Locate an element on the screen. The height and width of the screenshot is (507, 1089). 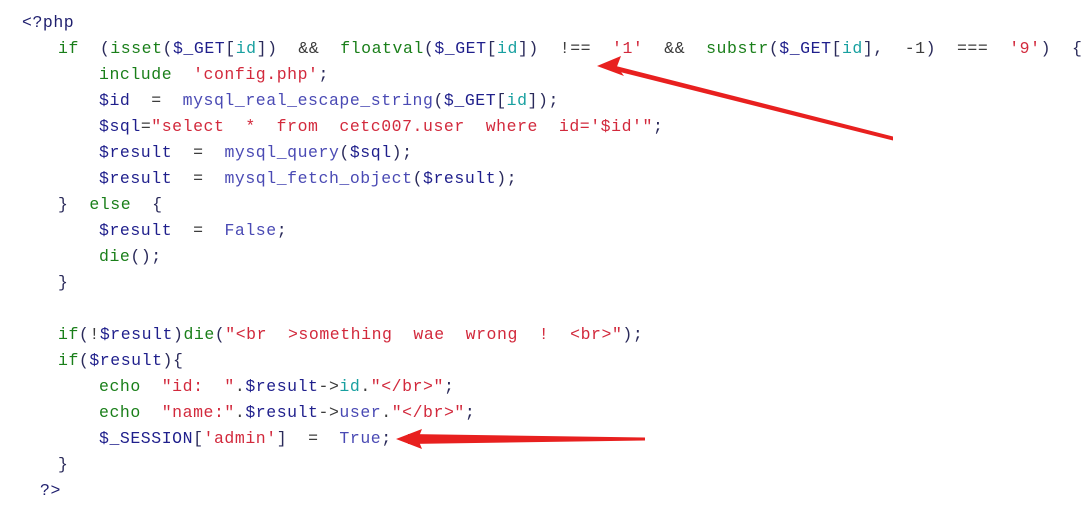
code-line: echo "name:".$result->user."</br>"; is located at coordinates (287, 412).